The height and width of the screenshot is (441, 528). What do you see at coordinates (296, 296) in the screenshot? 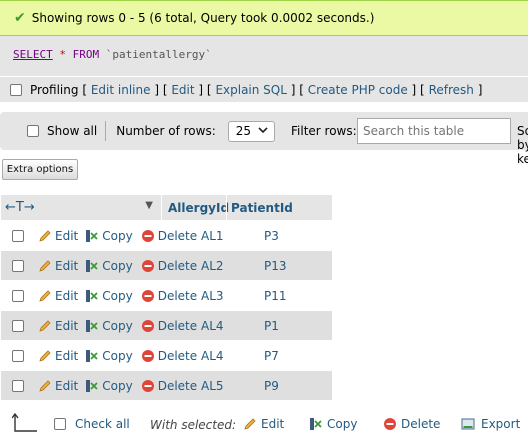
I see `cell-patientid: P11` at bounding box center [296, 296].